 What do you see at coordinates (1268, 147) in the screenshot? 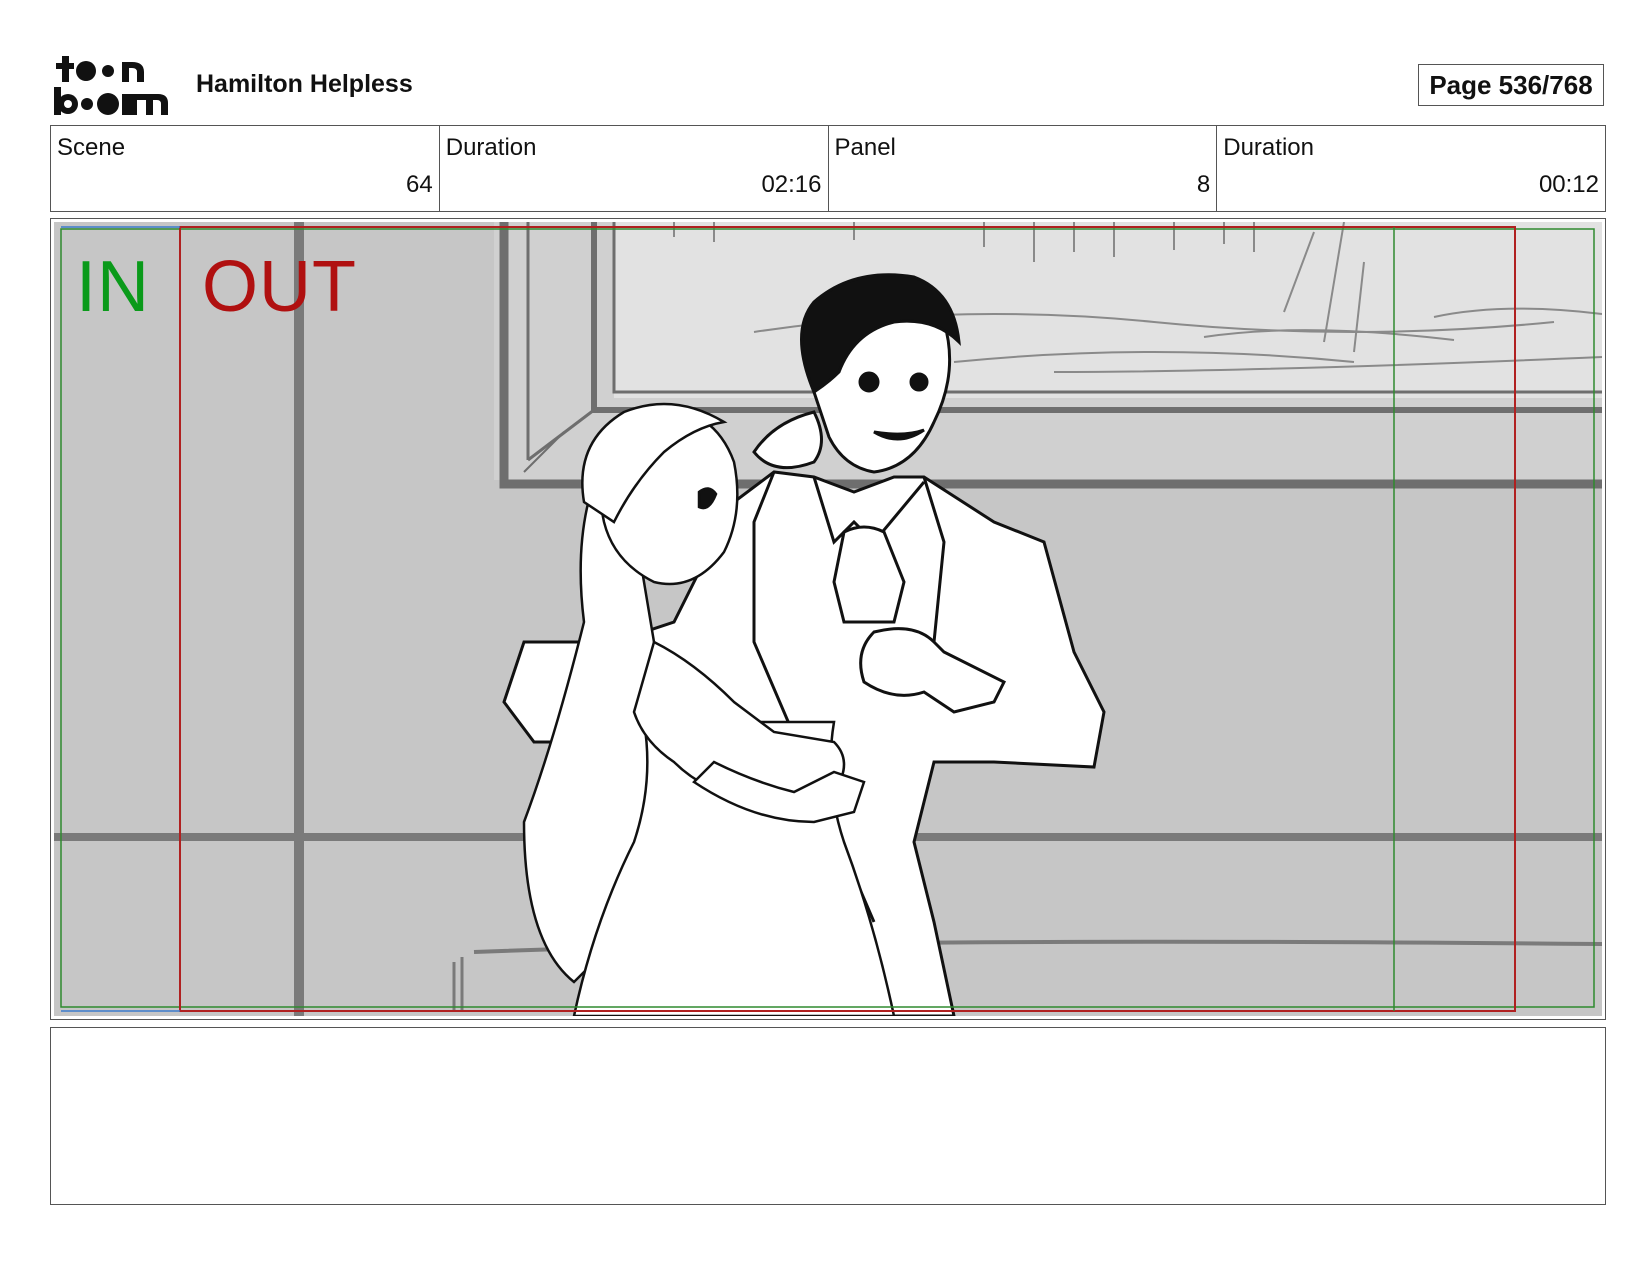
I see `panel-duration-label: Duration` at bounding box center [1268, 147].